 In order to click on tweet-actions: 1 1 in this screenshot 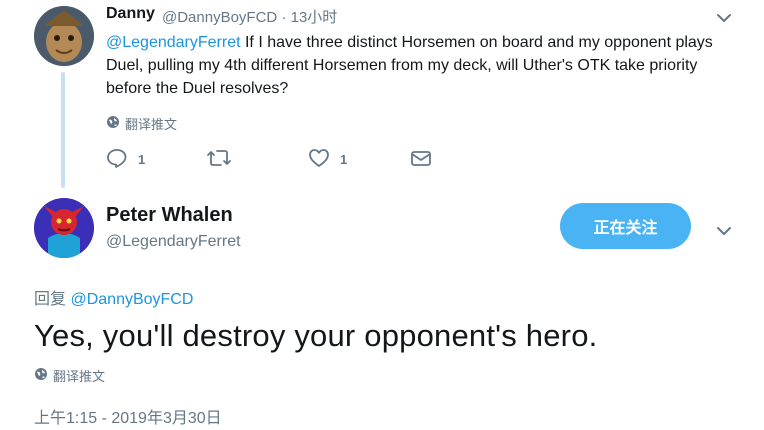, I will do `click(269, 159)`.